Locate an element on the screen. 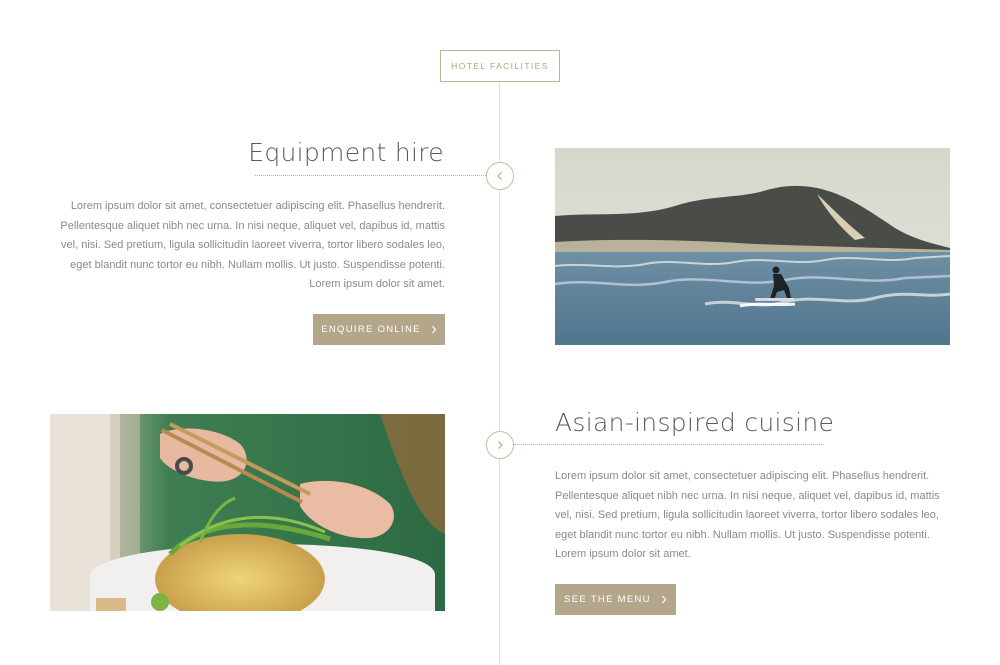 The image size is (1000, 665). enquire-online-button: ENQUIRE ONLINE is located at coordinates (379, 329).